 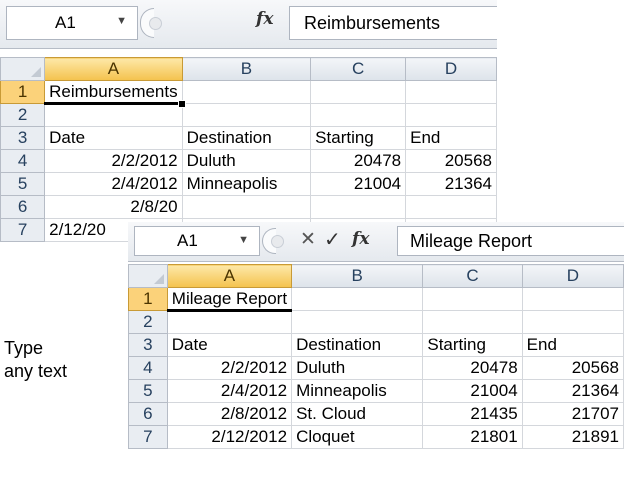 What do you see at coordinates (248, 24) in the screenshot?
I see `formula-bar: A1 ▼ fx Reimbursements` at bounding box center [248, 24].